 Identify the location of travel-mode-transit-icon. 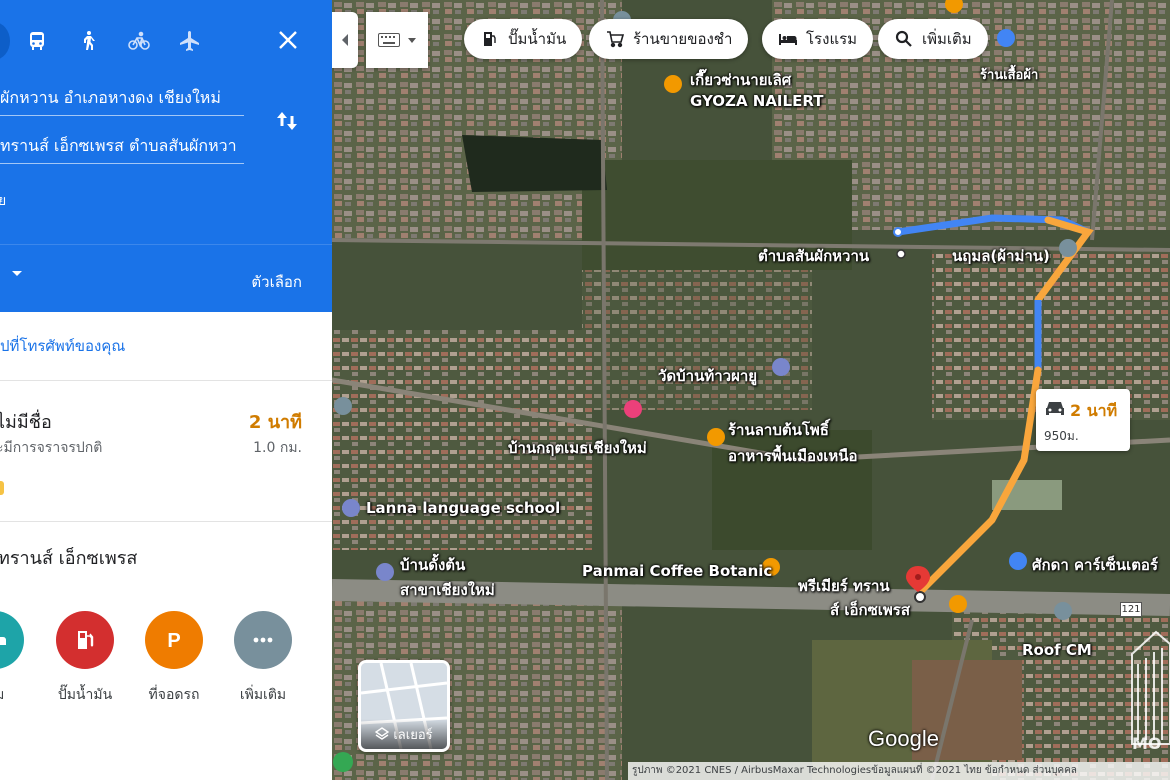
(37, 41).